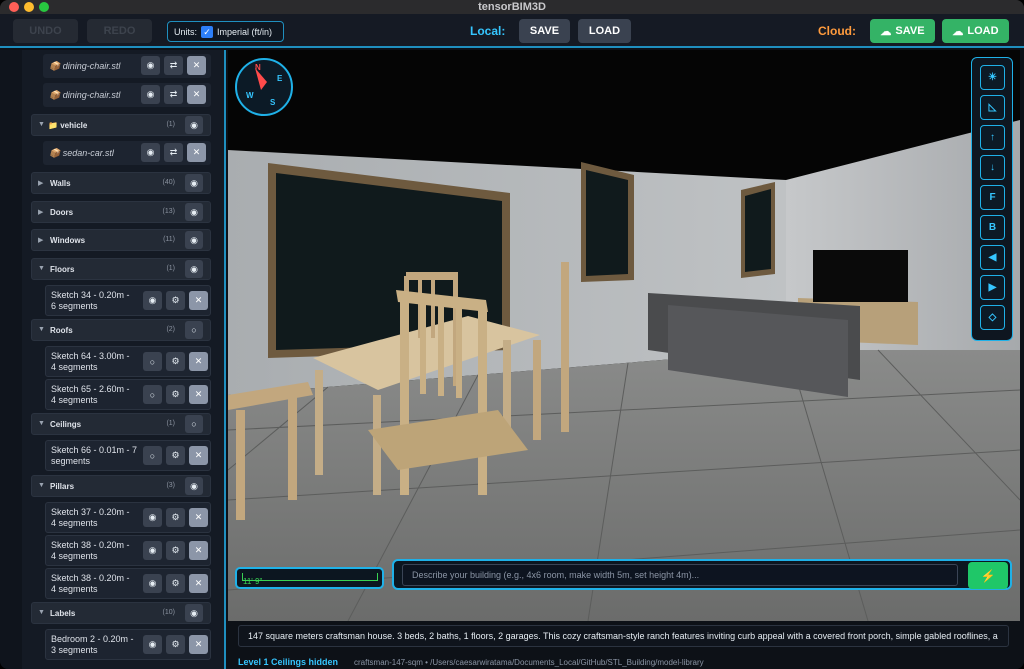  What do you see at coordinates (119, 31) in the screenshot?
I see `redo-button: REDO` at bounding box center [119, 31].